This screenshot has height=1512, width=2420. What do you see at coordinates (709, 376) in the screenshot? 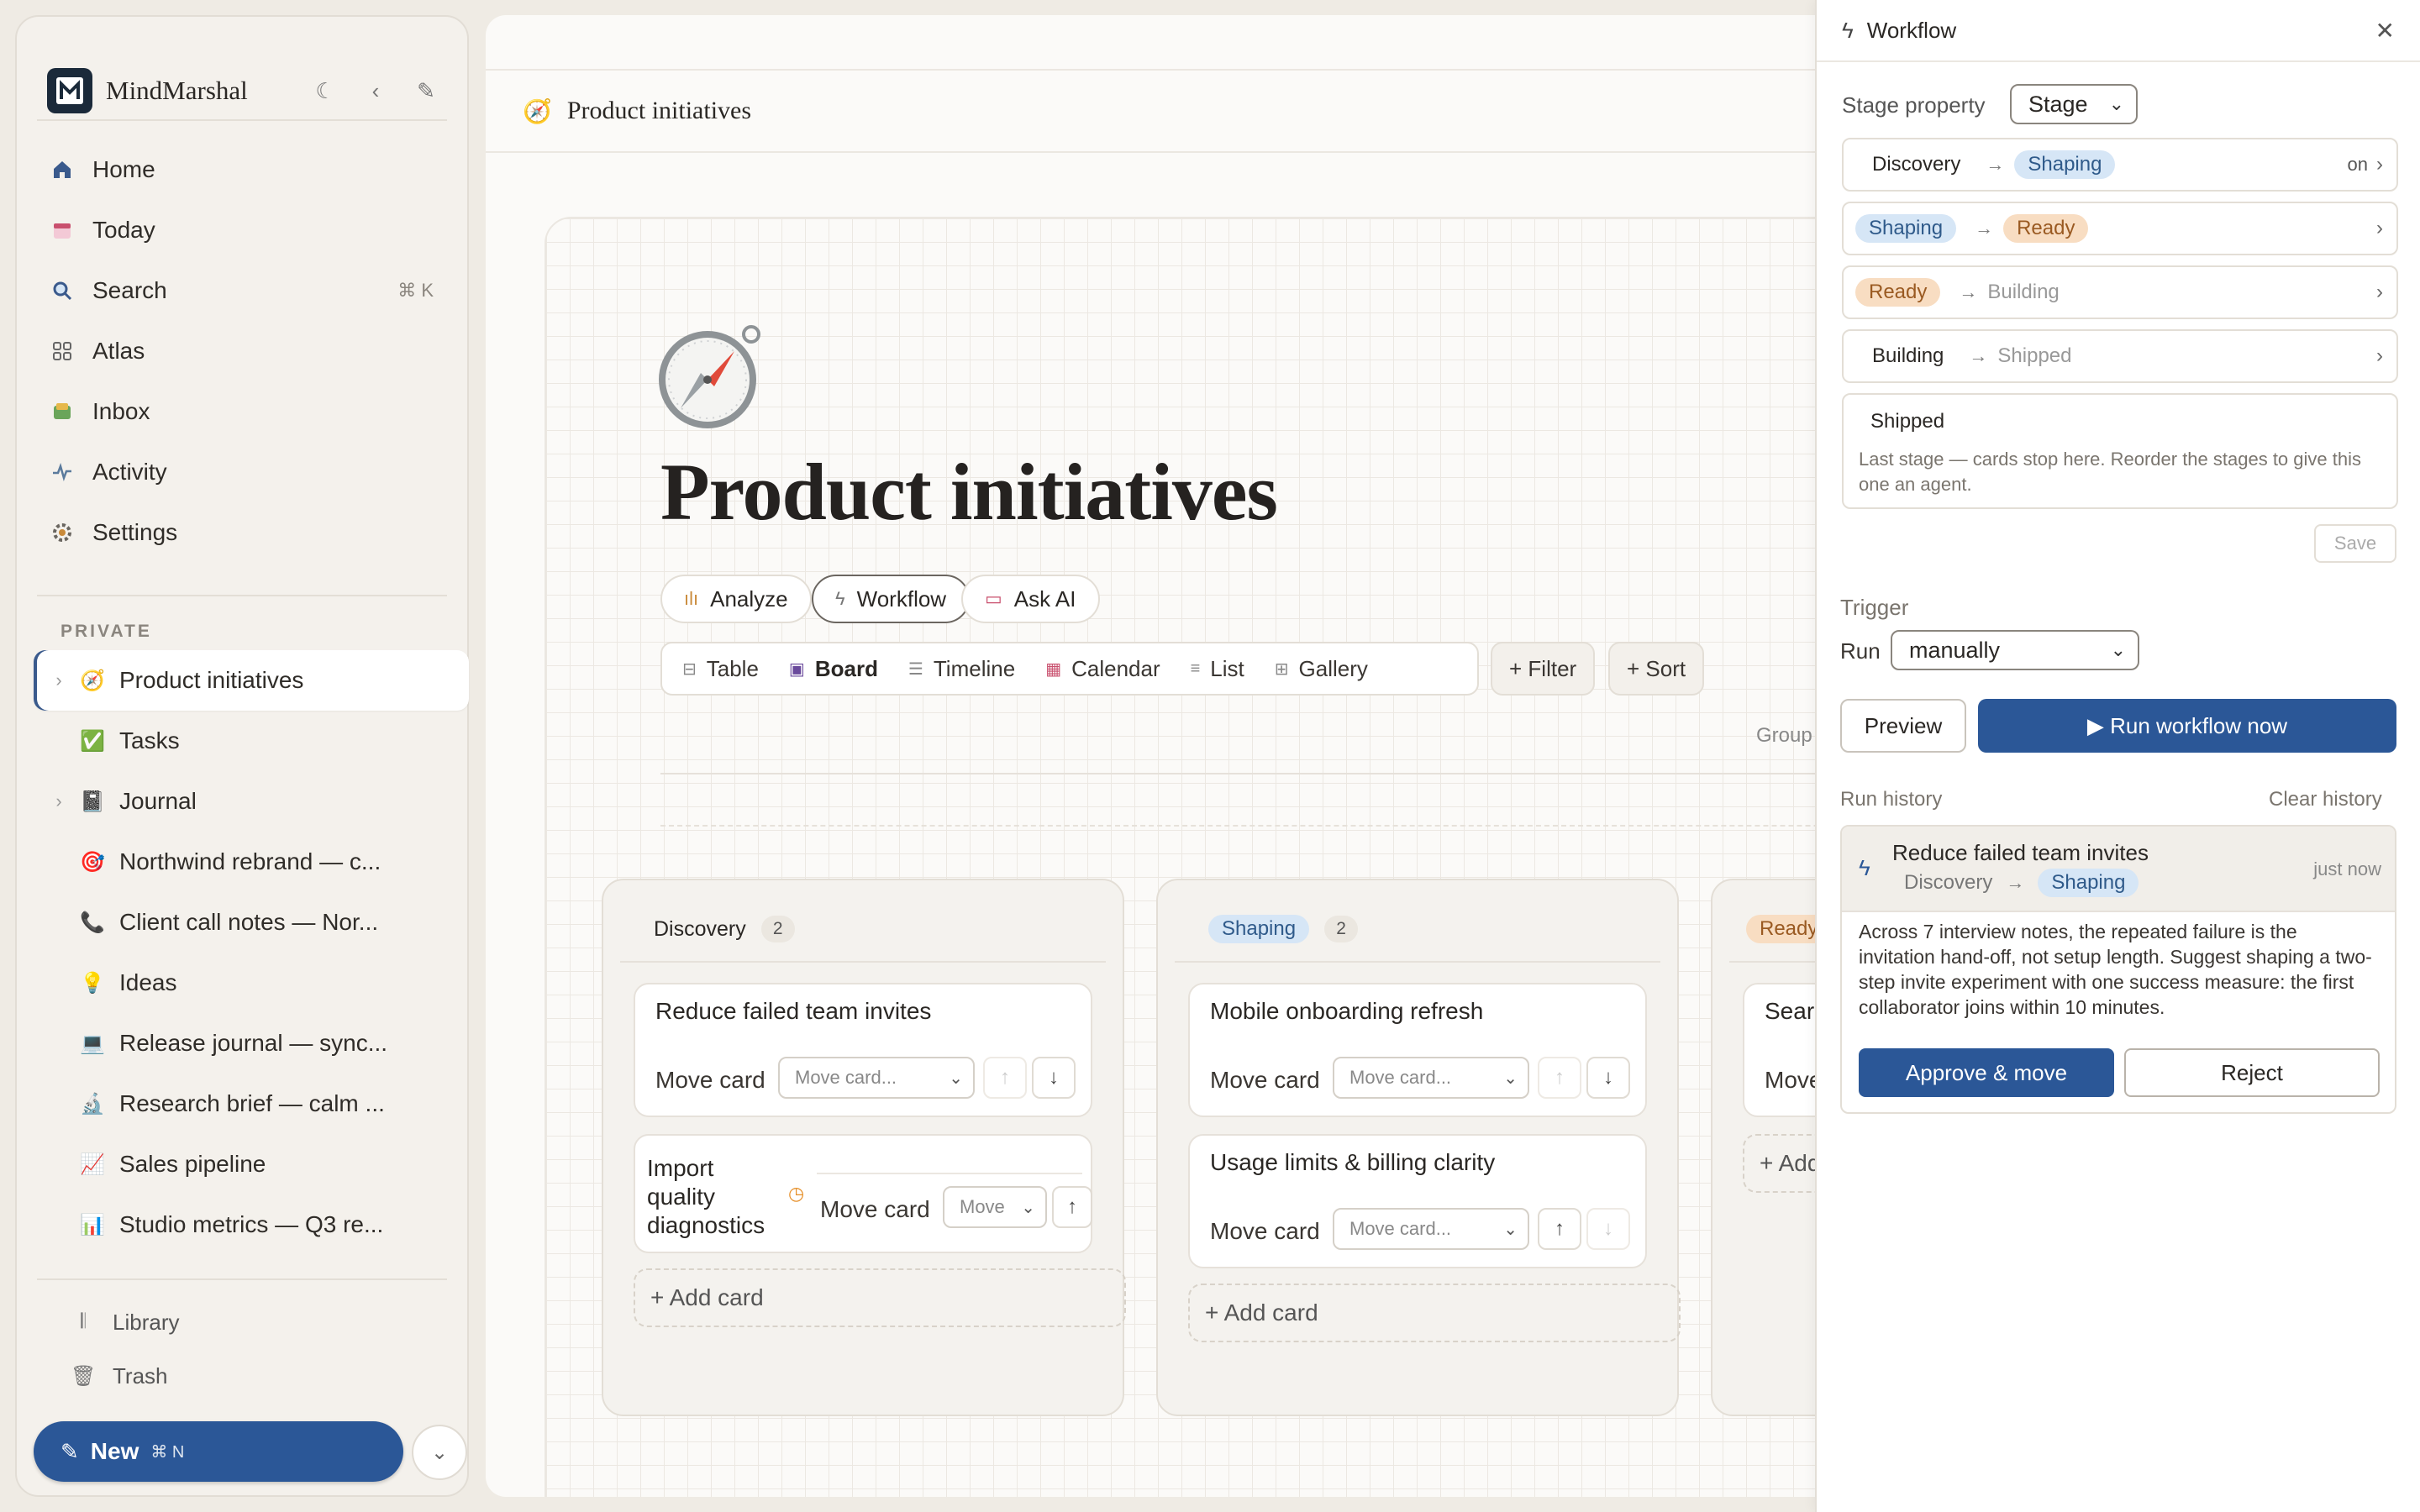
I see `compass-icon` at bounding box center [709, 376].